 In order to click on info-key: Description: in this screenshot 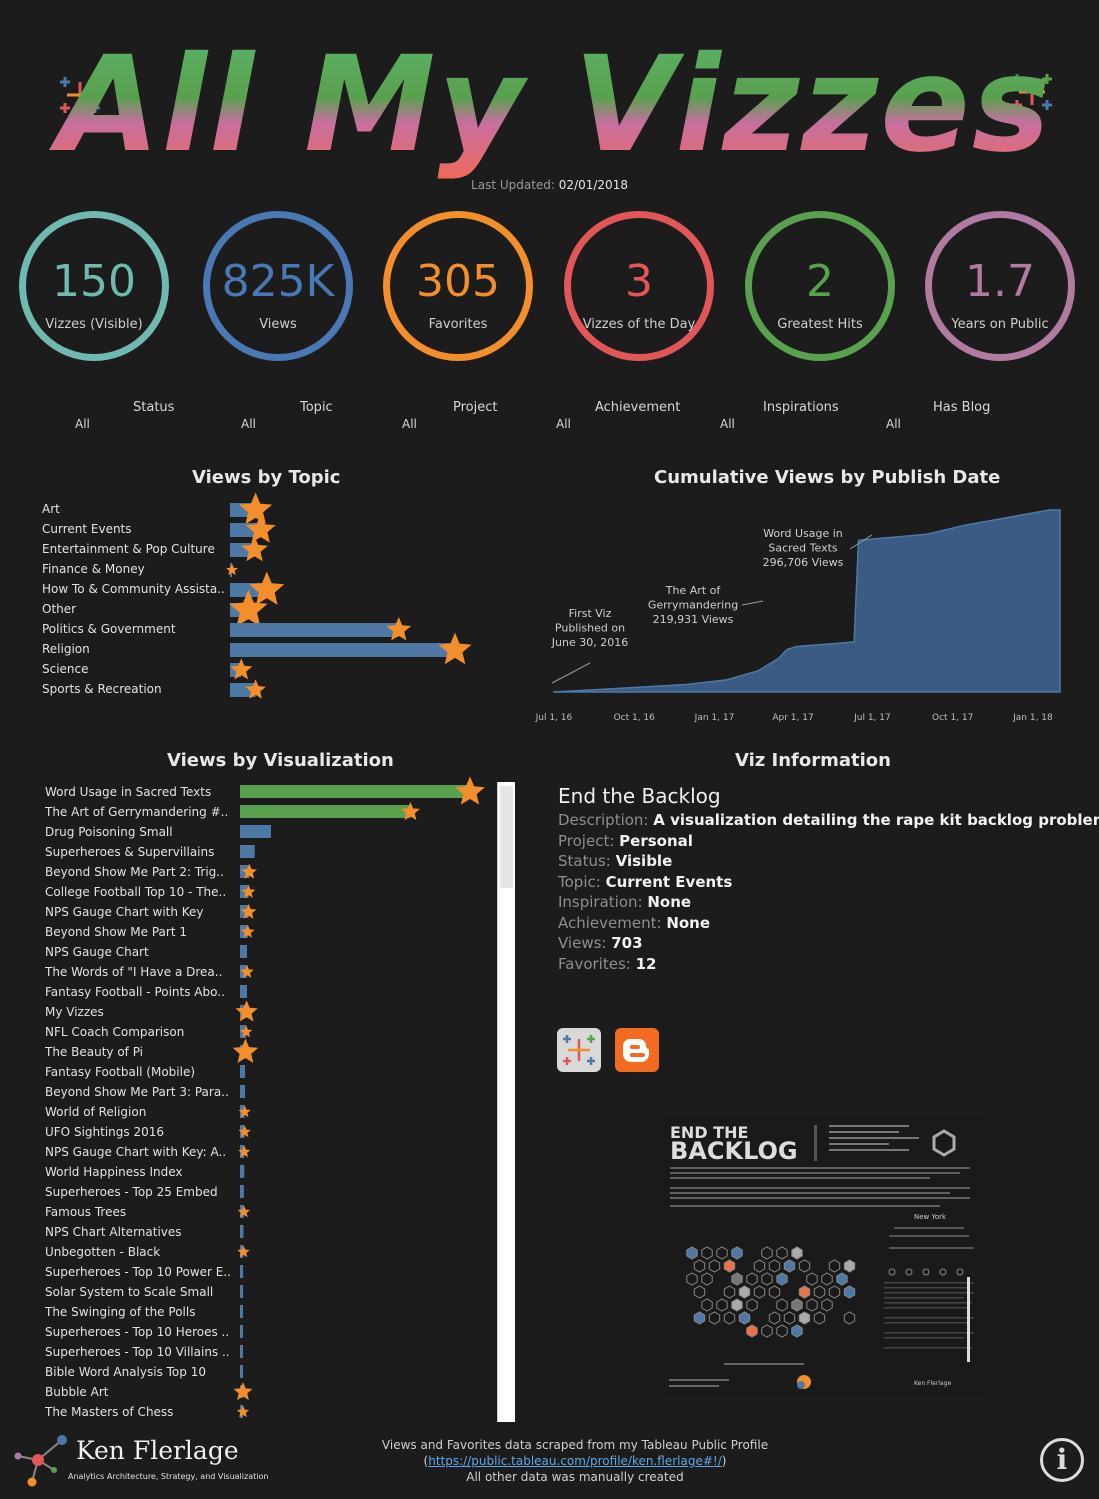, I will do `click(603, 820)`.